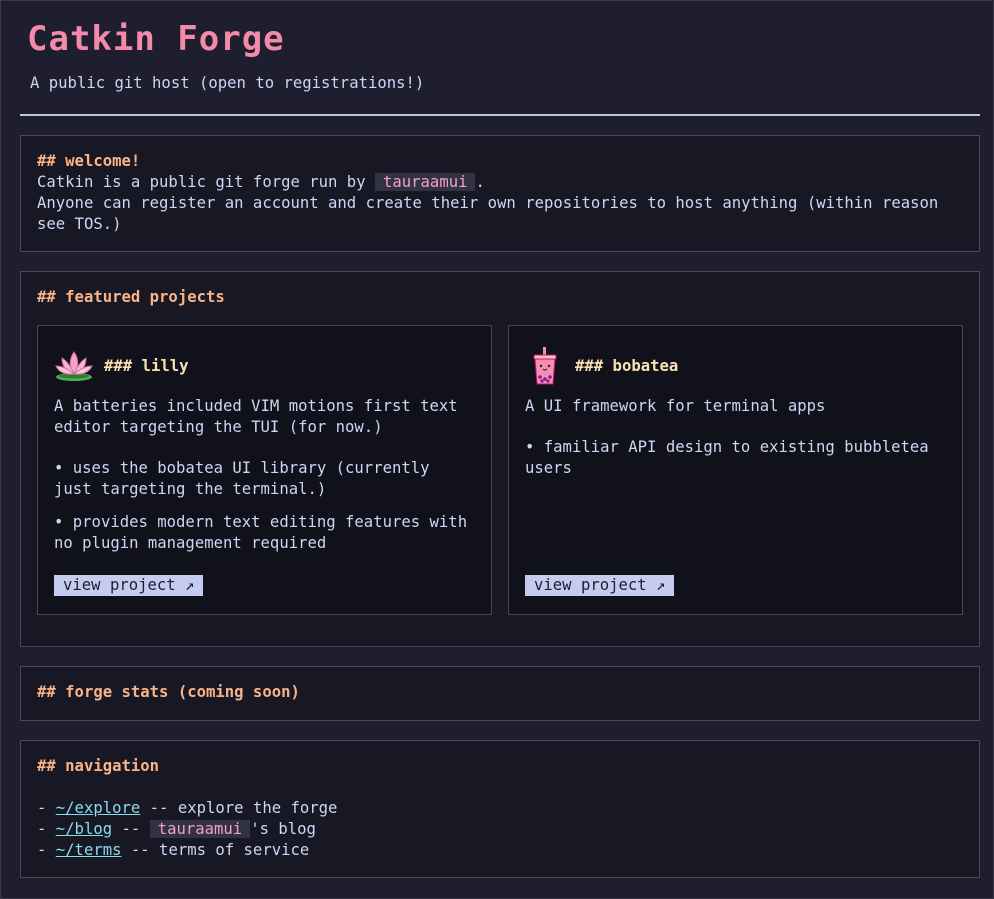 This screenshot has width=994, height=899. I want to click on welcome-line-3: see TOS.), so click(79, 224).